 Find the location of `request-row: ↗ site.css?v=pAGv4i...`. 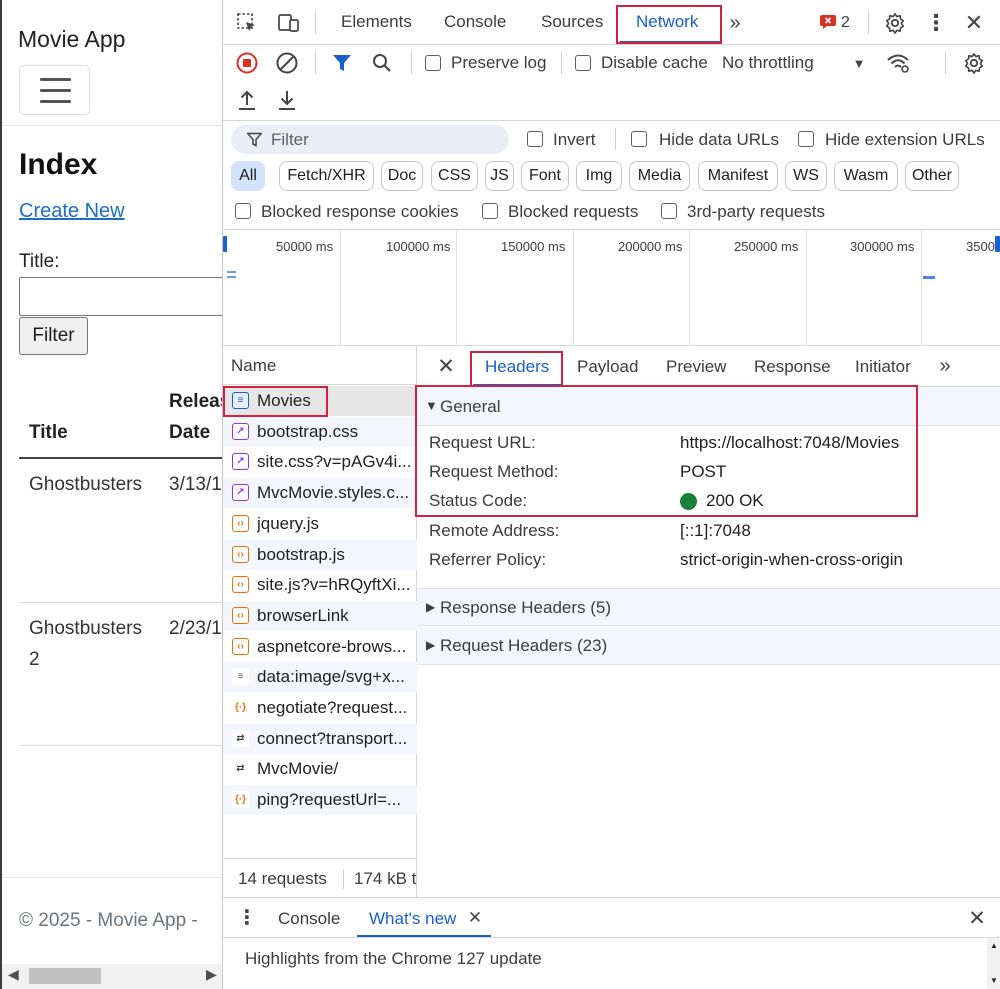

request-row: ↗ site.css?v=pAGv4i... is located at coordinates (320, 462).